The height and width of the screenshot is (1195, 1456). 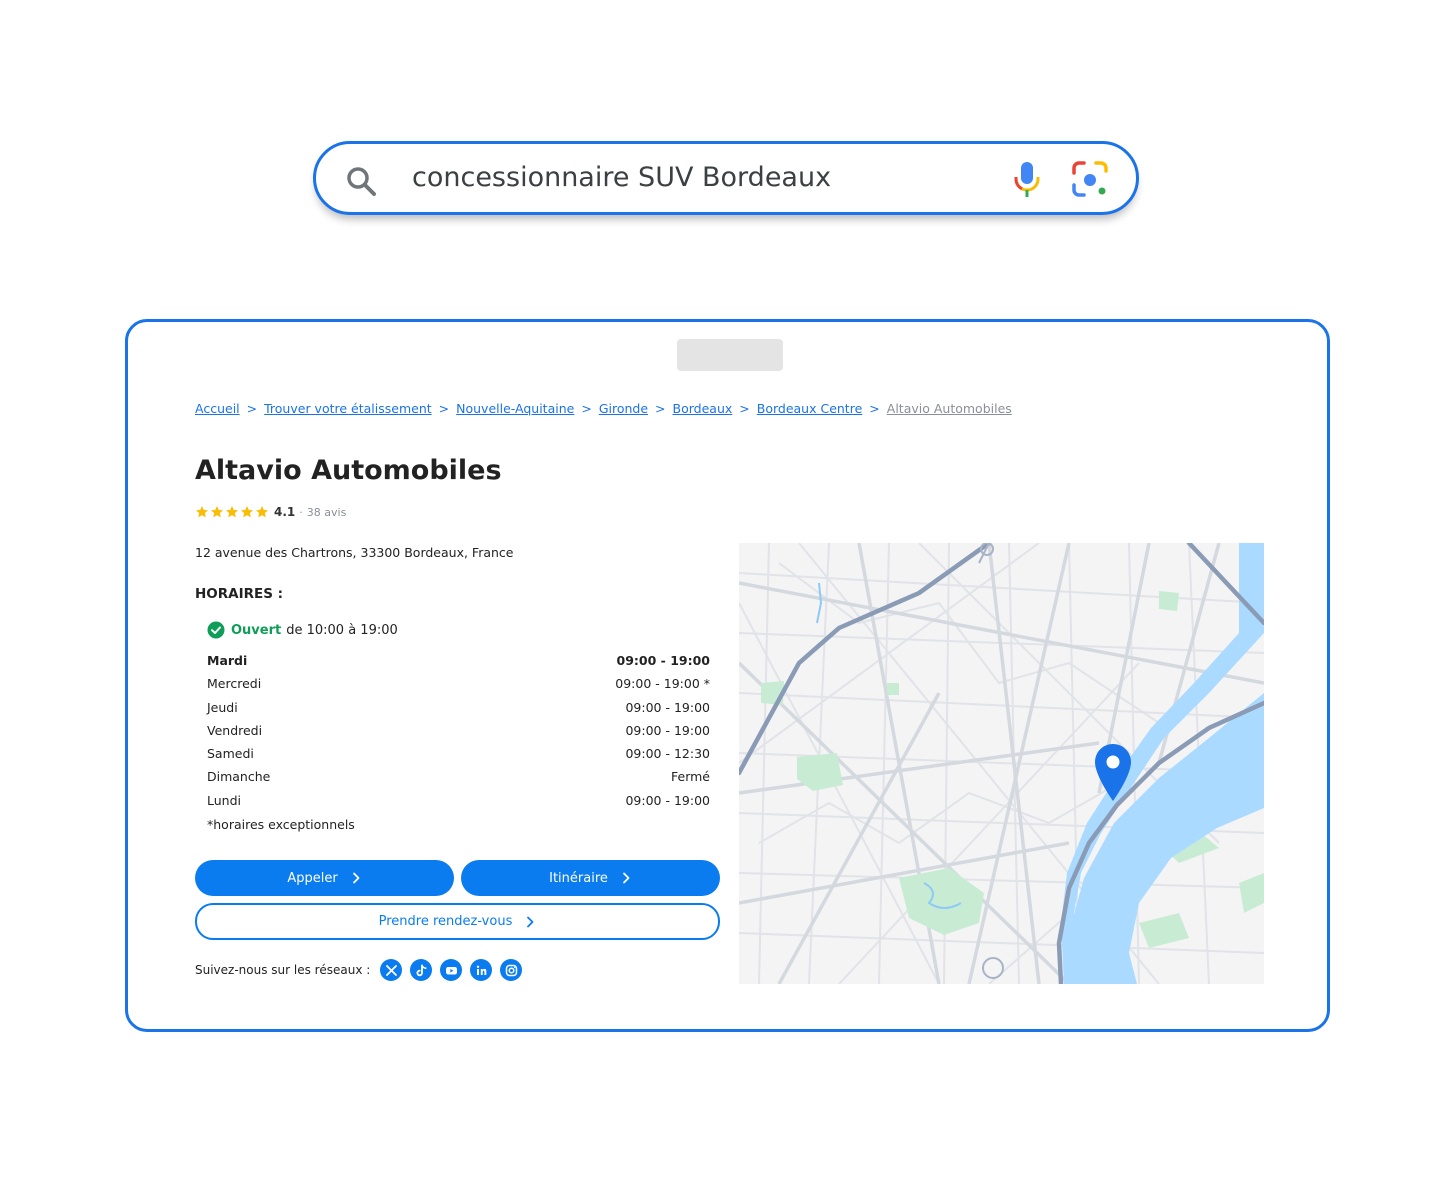 I want to click on hours-row: Mercredi 09:00 - 19:00 *, so click(x=458, y=687).